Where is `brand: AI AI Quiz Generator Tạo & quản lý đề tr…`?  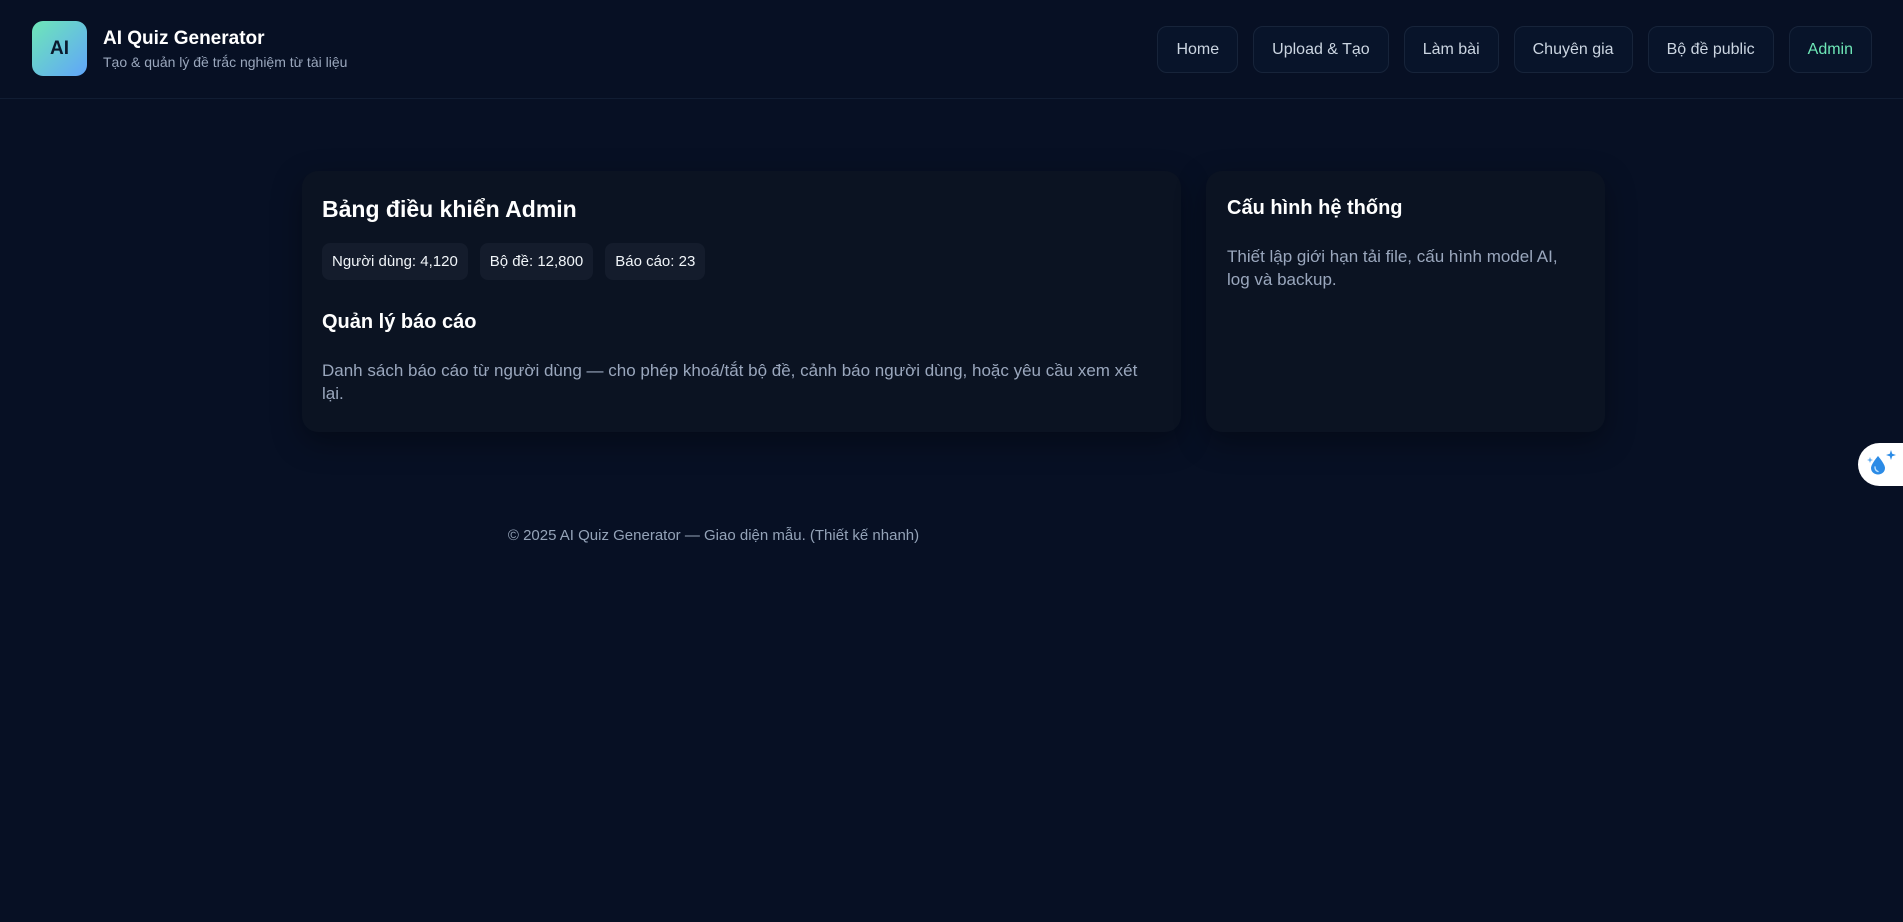 brand: AI AI Quiz Generator Tạo & quản lý đề tr… is located at coordinates (189, 48).